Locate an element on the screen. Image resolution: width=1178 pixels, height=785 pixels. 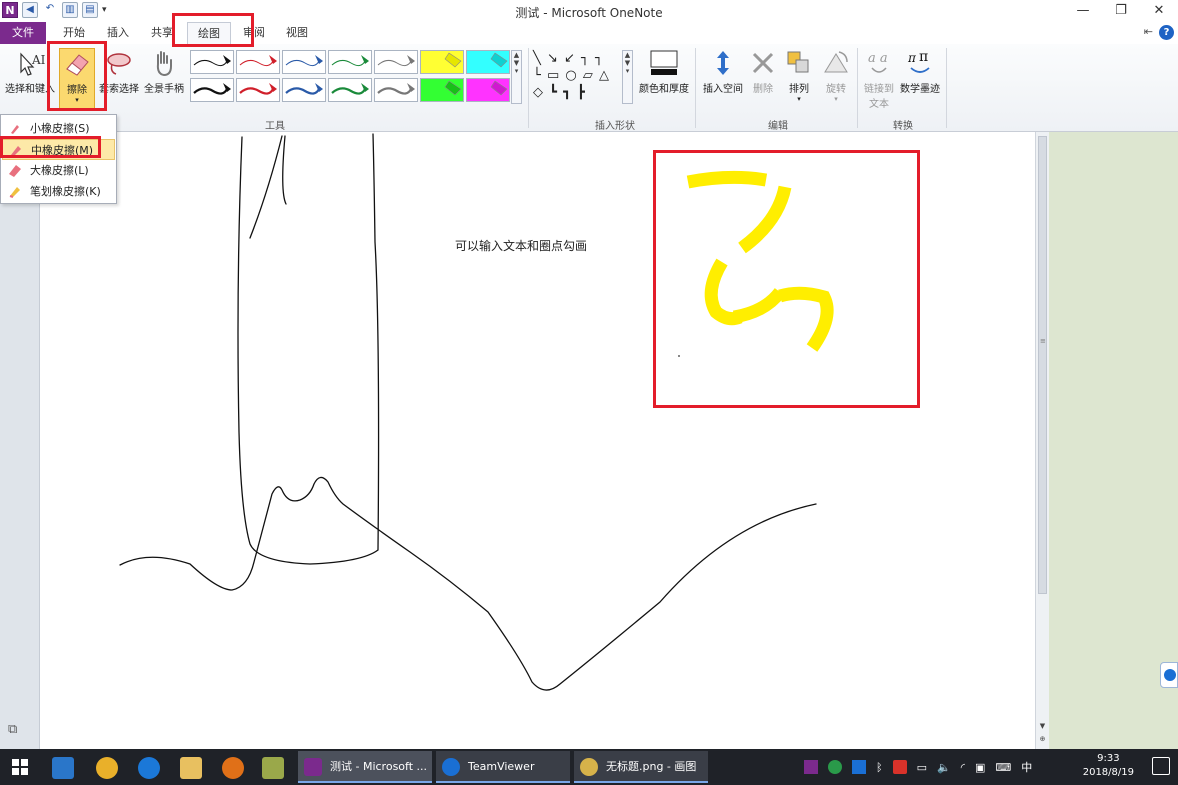
pen-gray-thin is located at coordinates (396, 62).